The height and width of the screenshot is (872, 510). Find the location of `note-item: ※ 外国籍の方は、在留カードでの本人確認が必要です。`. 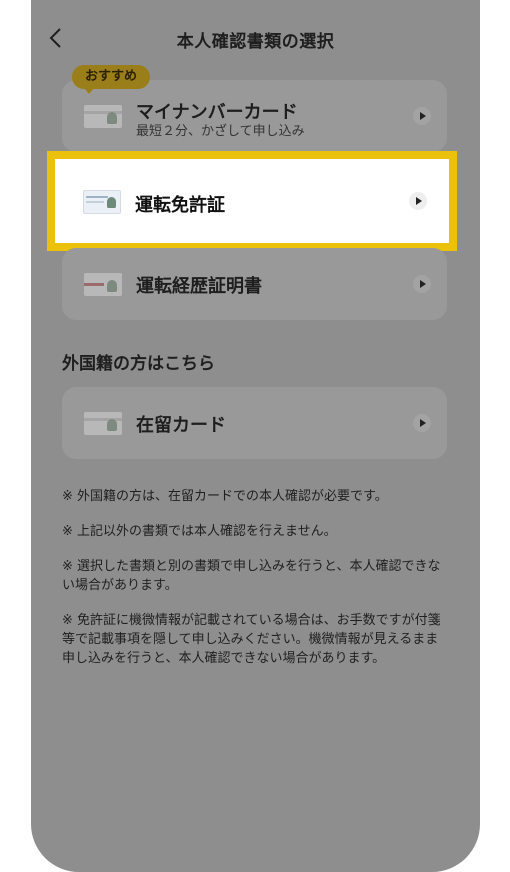

note-item: ※ 外国籍の方は、在留カードでの本人確認が必要です。 is located at coordinates (225, 496).